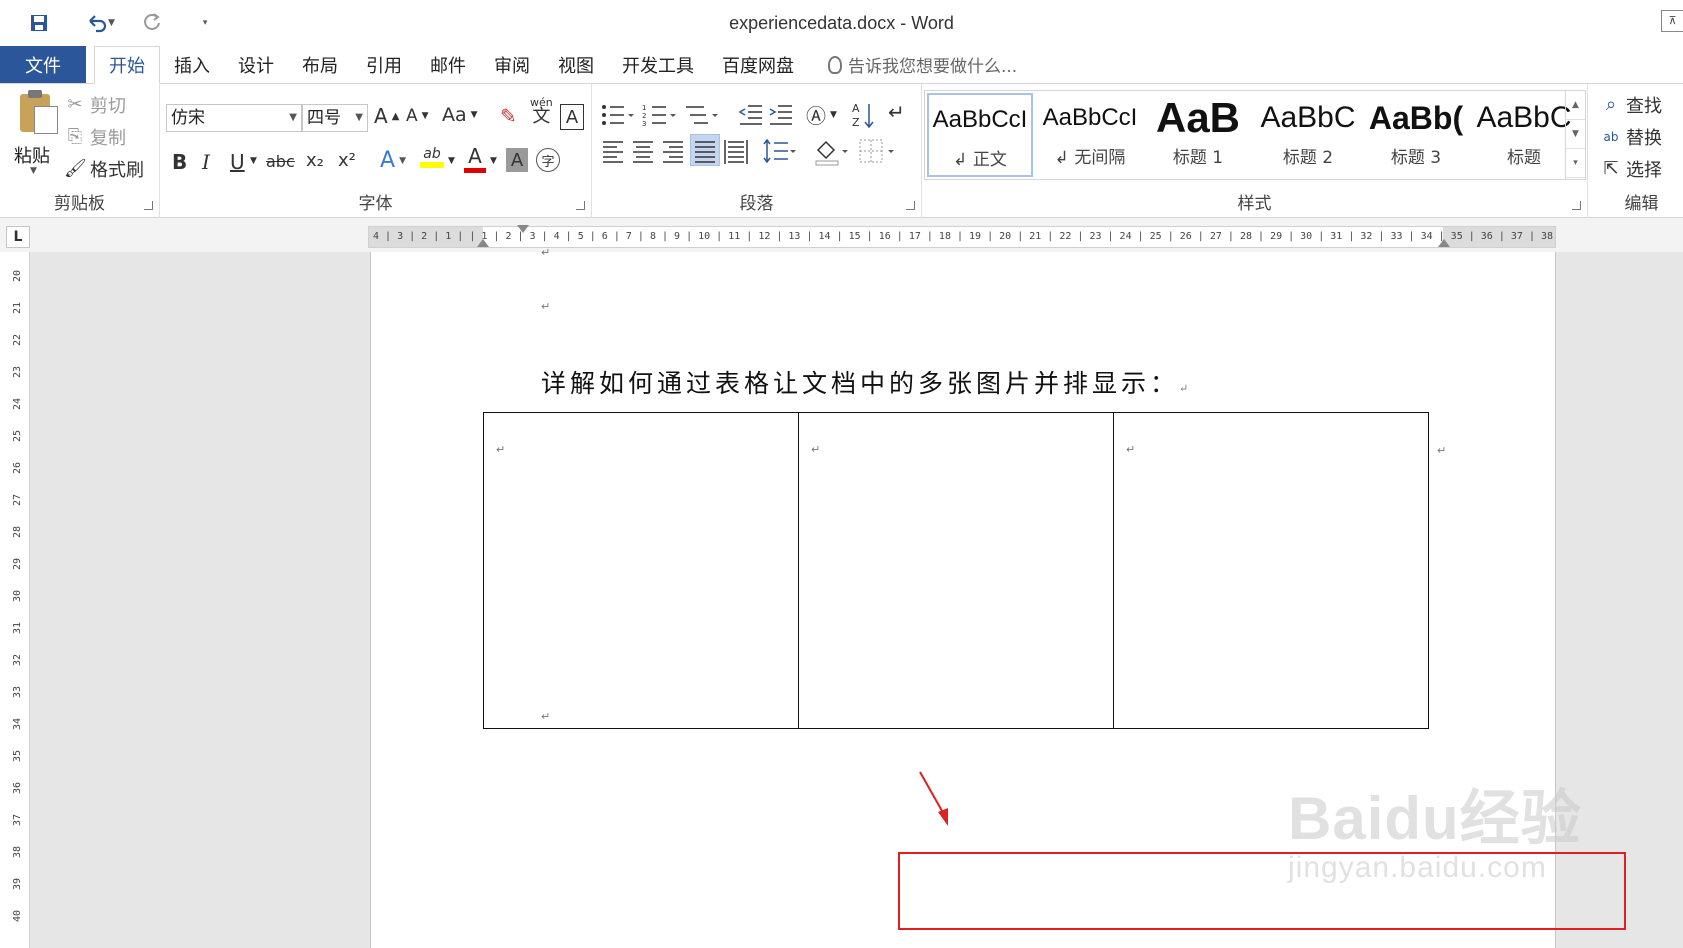 This screenshot has height=948, width=1683. Describe the element at coordinates (757, 151) in the screenshot. I see `paragraph-group: 123 Ⓐ ▼ AZ ↵ 段落` at that location.